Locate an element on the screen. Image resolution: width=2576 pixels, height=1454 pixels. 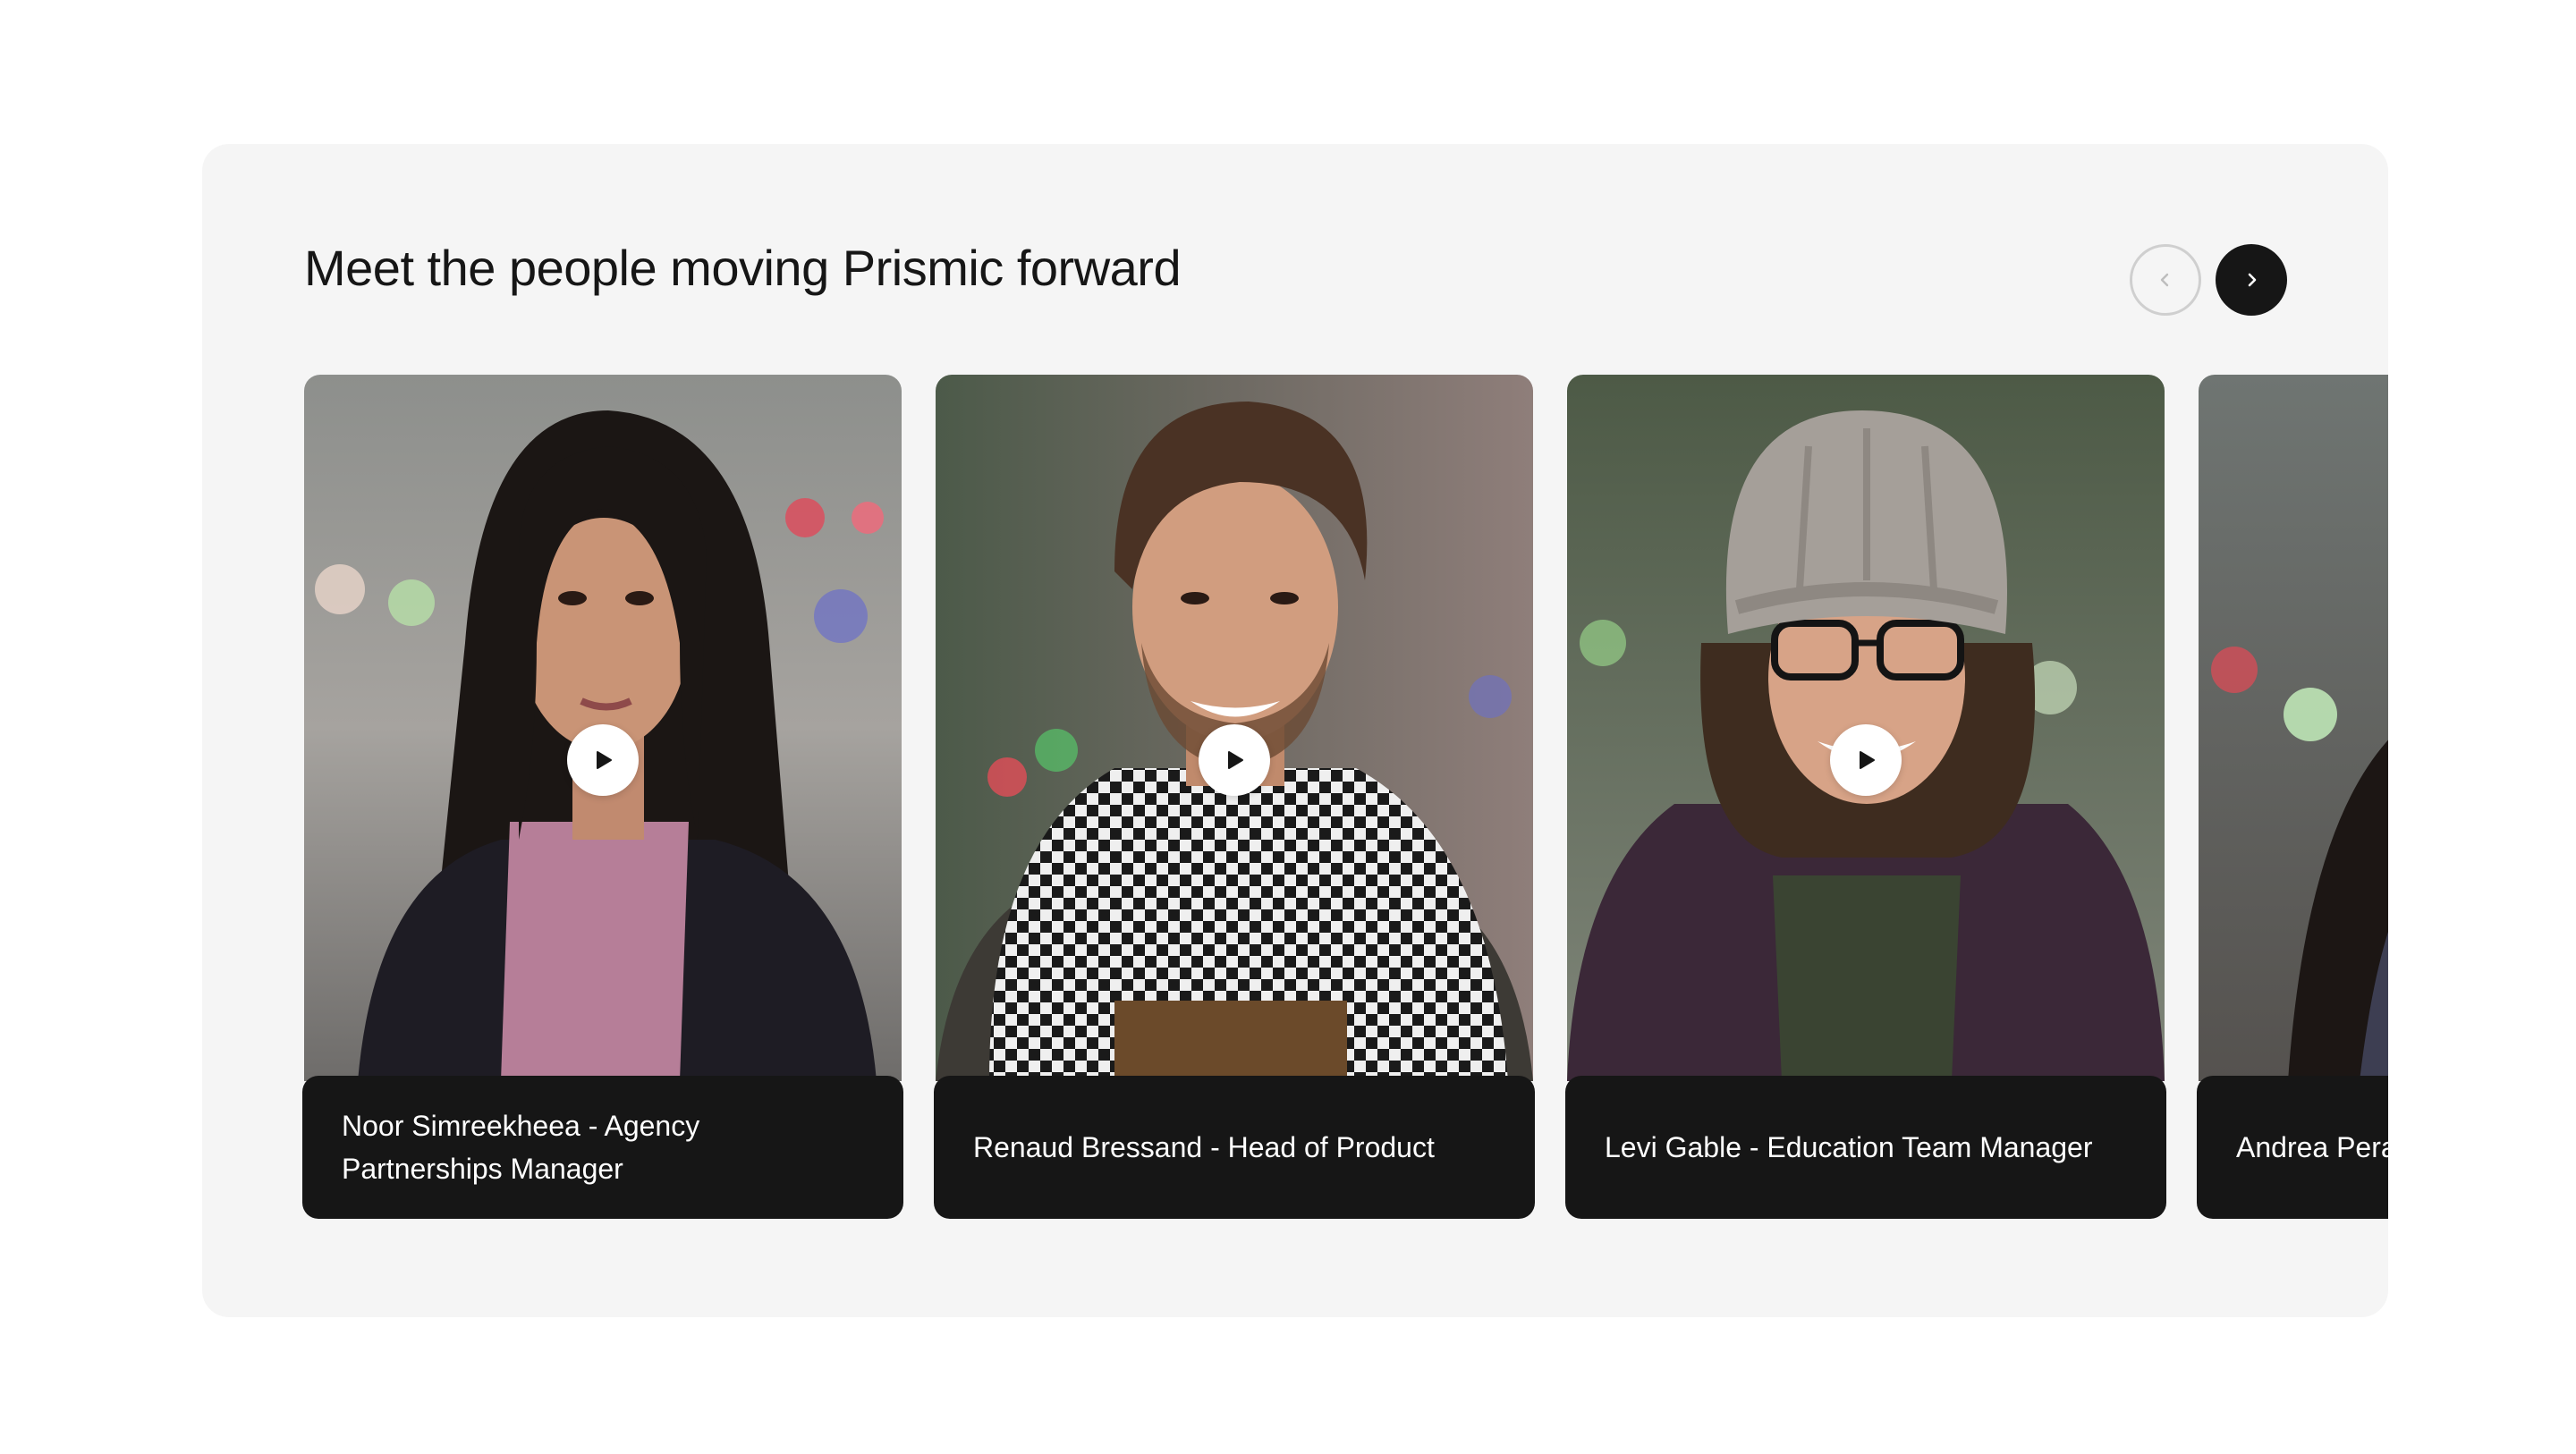
team-member-card: Renaud Bressand - Head of Product is located at coordinates (1234, 797).